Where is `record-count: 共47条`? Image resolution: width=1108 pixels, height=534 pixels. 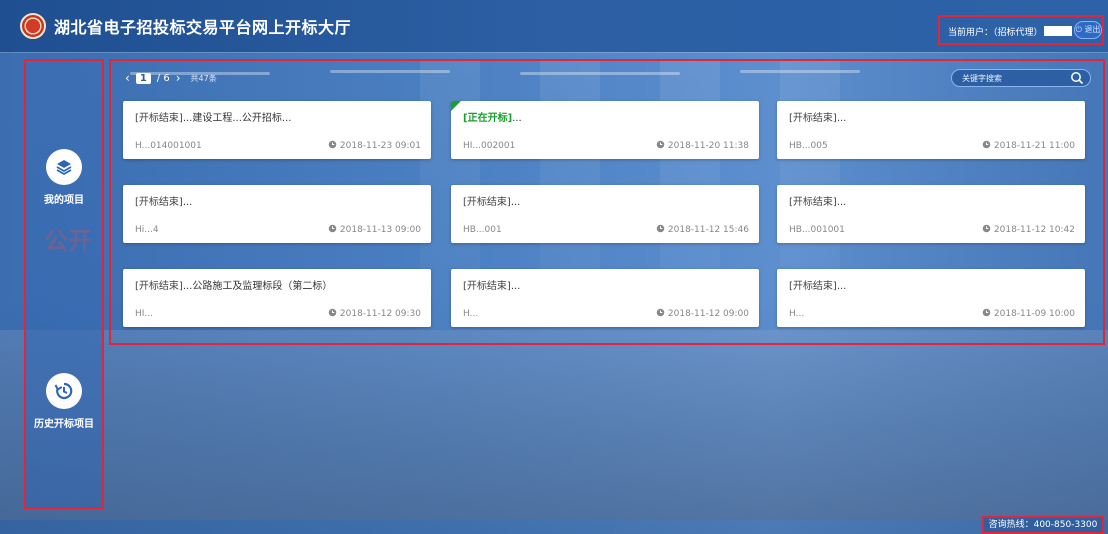
record-count: 共47条 is located at coordinates (203, 78).